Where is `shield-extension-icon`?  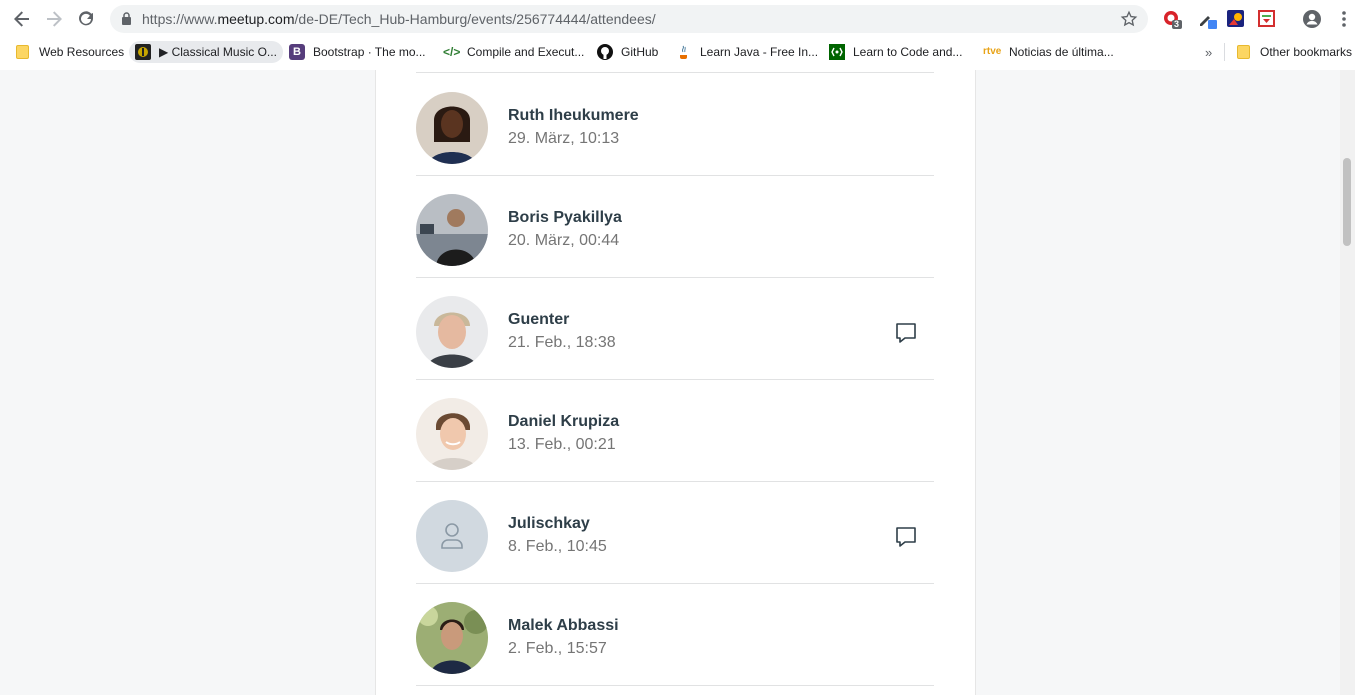
shield-extension-icon is located at coordinates (1267, 19).